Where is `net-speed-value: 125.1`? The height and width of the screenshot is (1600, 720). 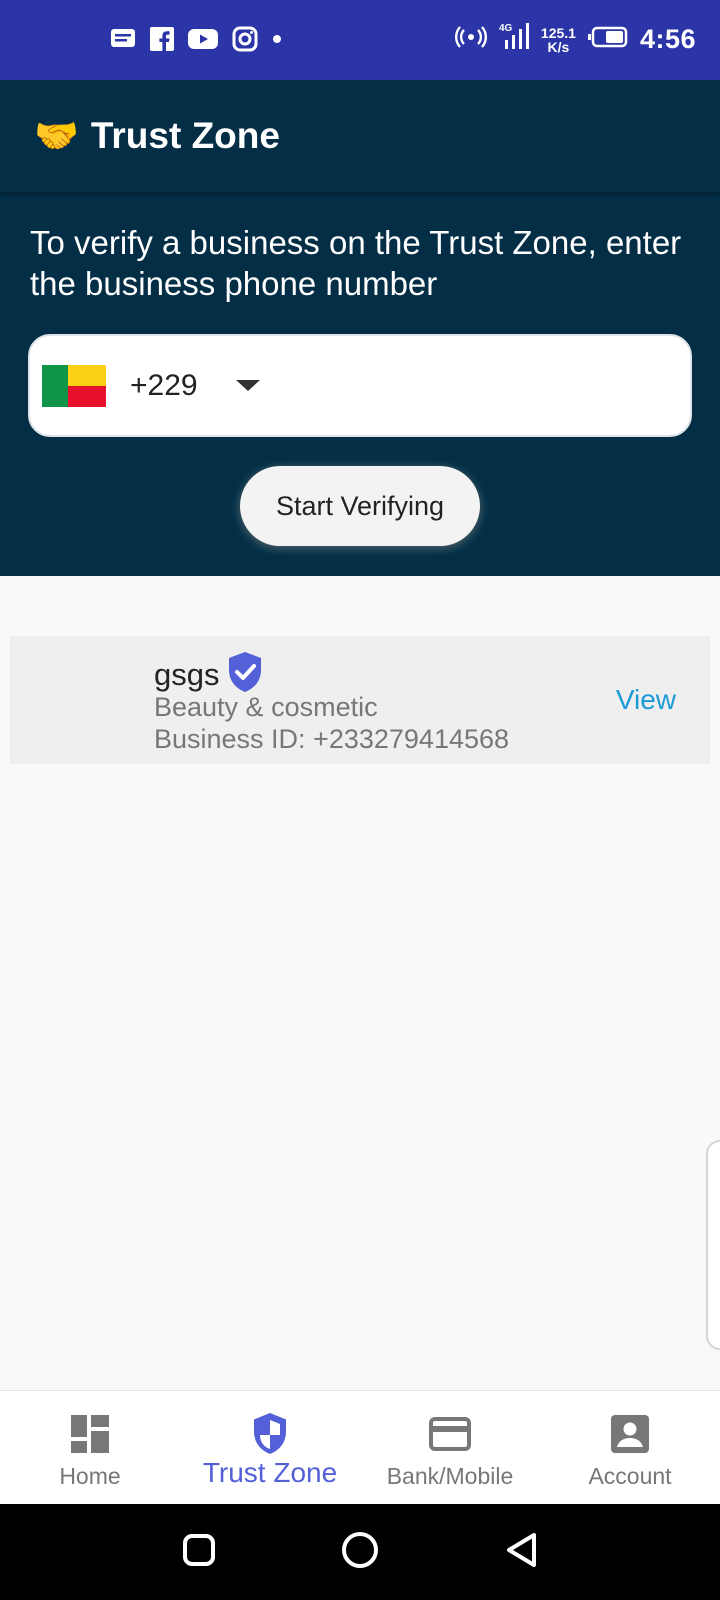 net-speed-value: 125.1 is located at coordinates (558, 32).